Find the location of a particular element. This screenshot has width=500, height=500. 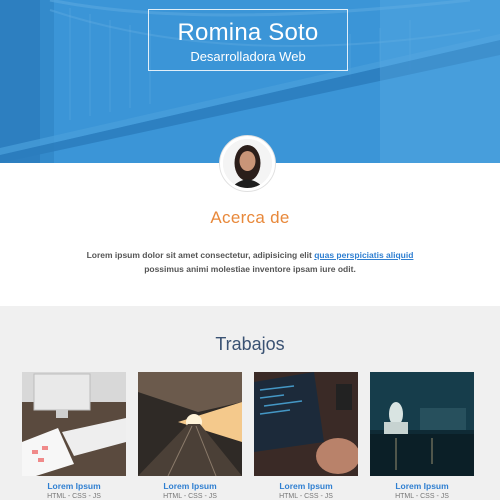

about-heading: Acerca de is located at coordinates (250, 217).